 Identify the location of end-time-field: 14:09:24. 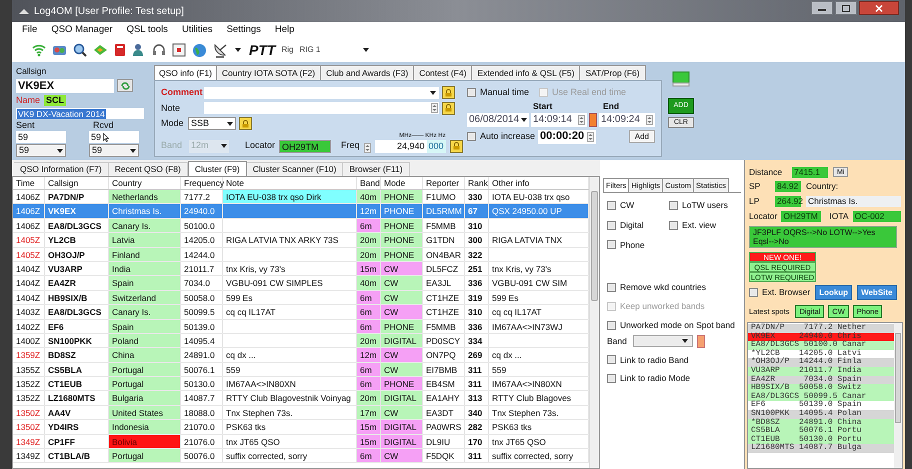
(627, 119).